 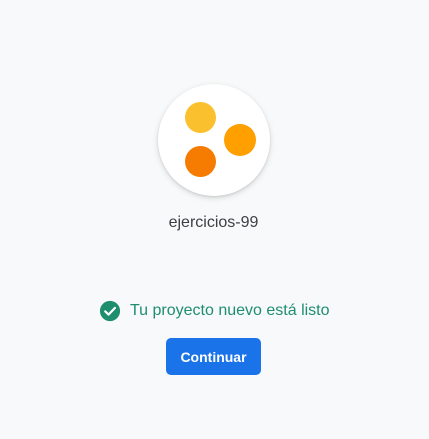 I want to click on project-logo, so click(x=214, y=140).